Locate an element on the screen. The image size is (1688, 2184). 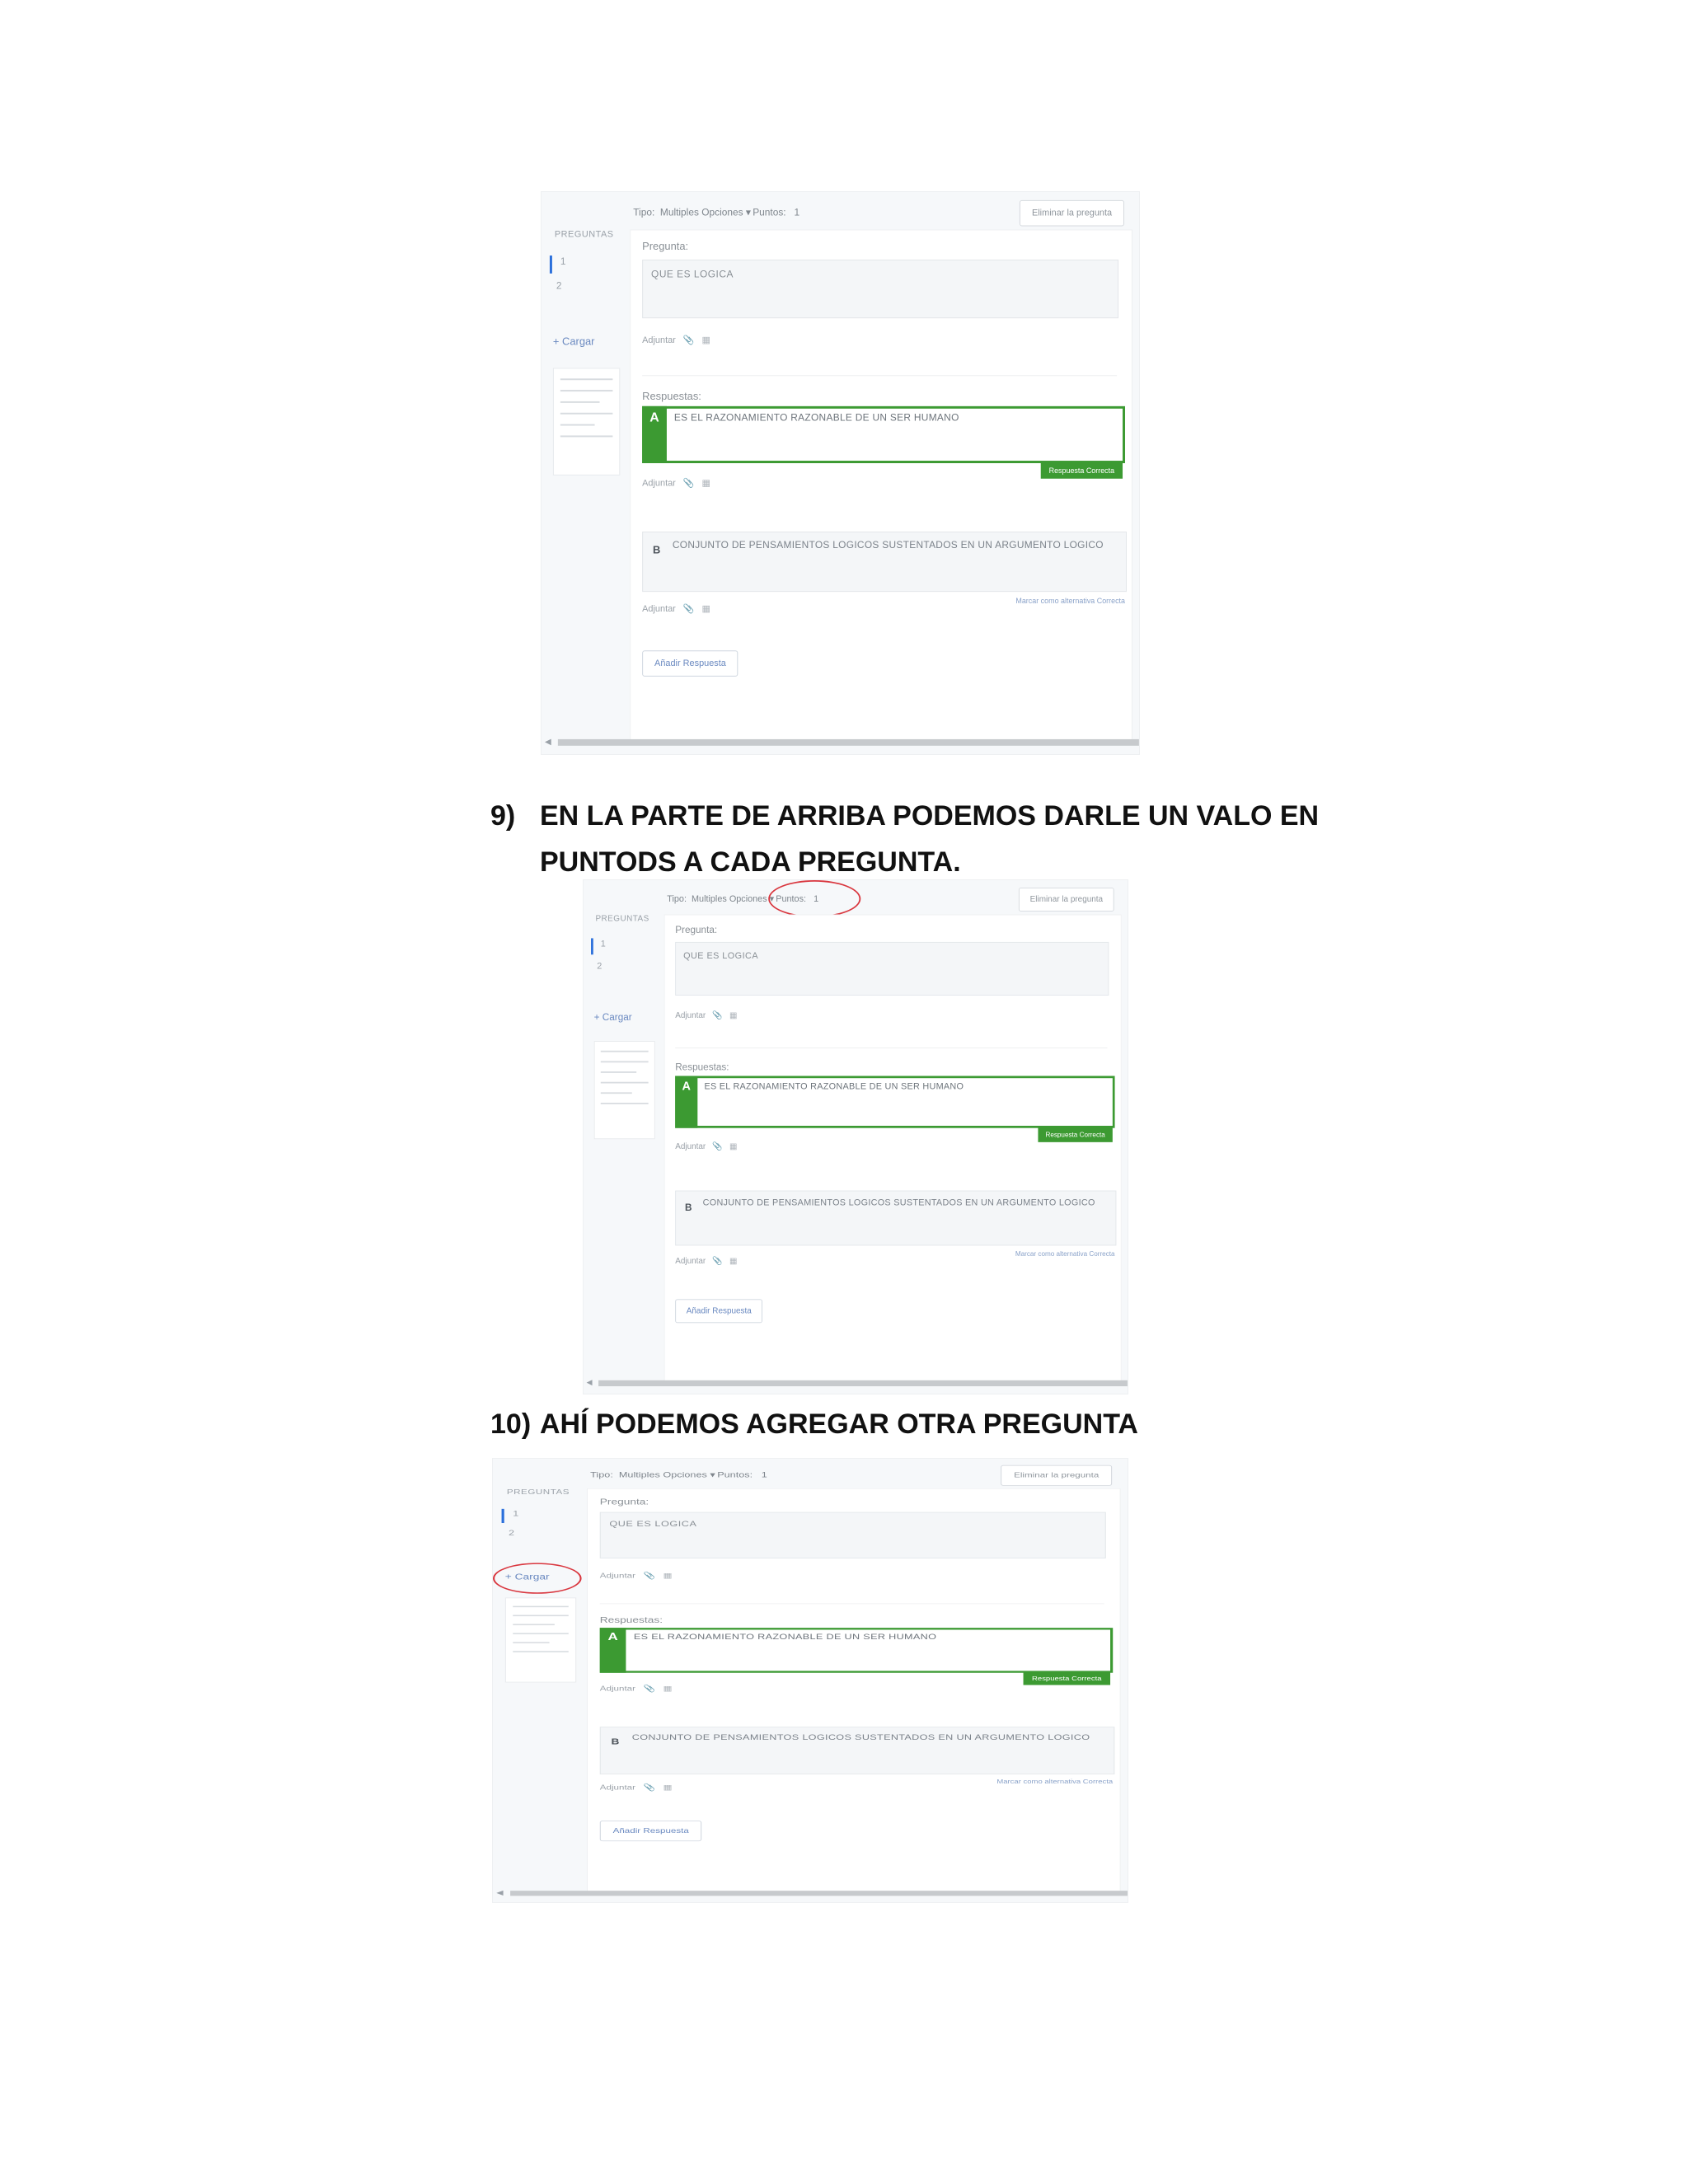
add-question-highlight-circle is located at coordinates (537, 1578).